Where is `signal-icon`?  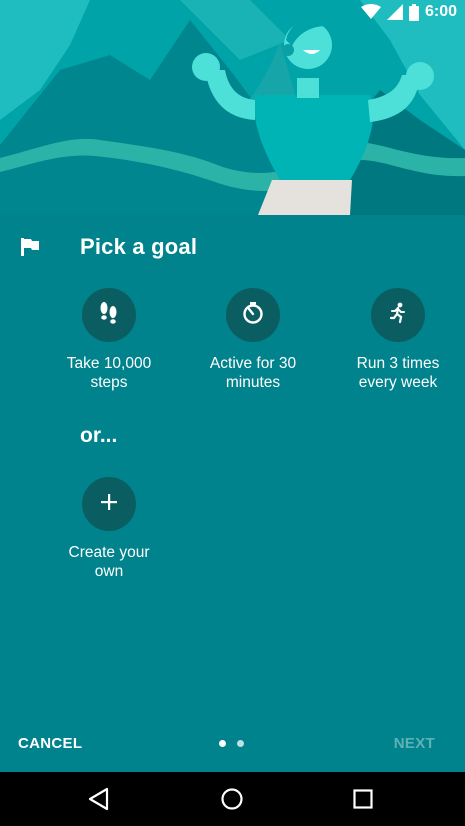 signal-icon is located at coordinates (394, 12).